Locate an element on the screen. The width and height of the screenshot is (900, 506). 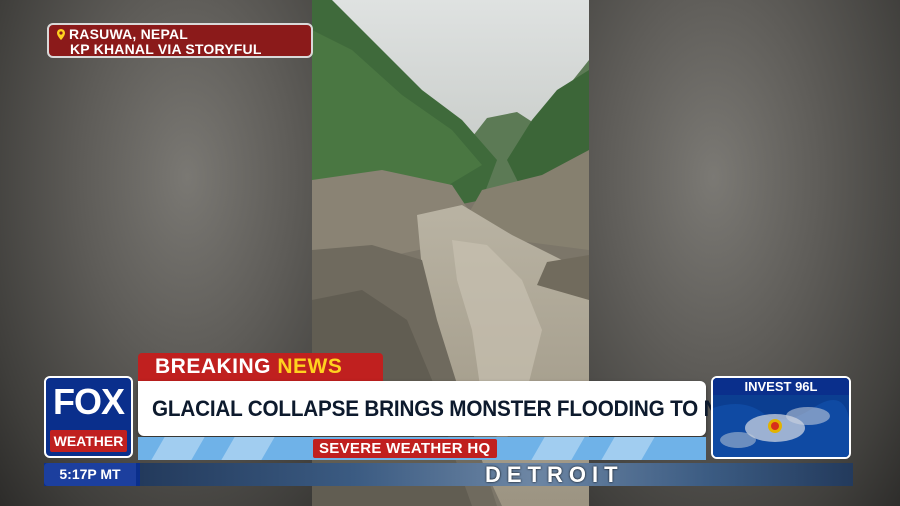
video-credit: KP KHANAL VIA STORYFUL is located at coordinates (166, 49).